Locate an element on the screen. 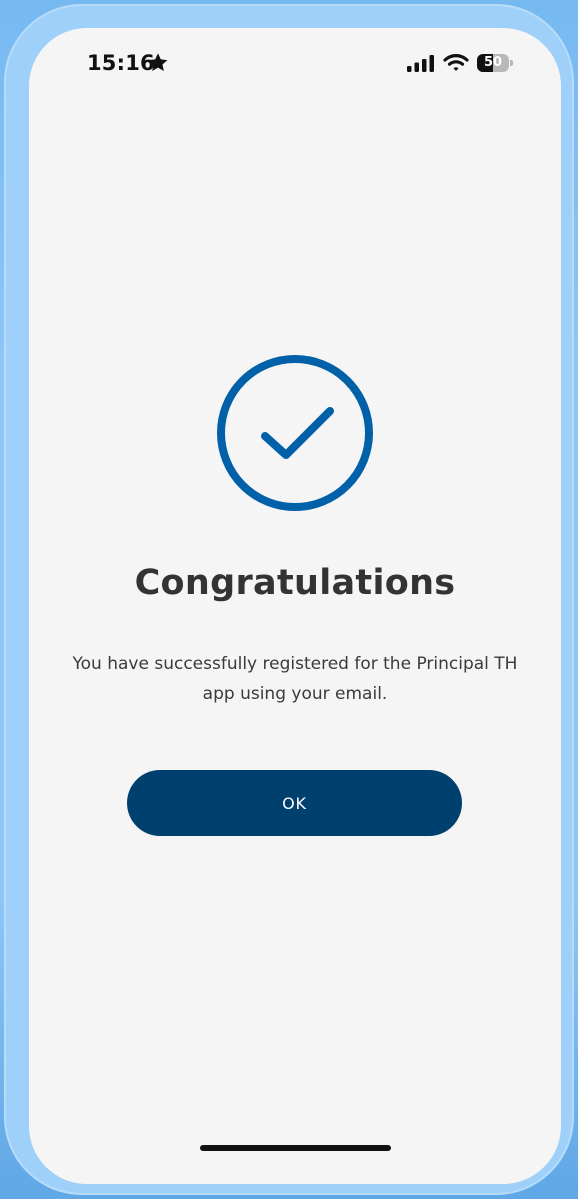 This screenshot has height=1199, width=578. ok-button: OK is located at coordinates (294, 803).